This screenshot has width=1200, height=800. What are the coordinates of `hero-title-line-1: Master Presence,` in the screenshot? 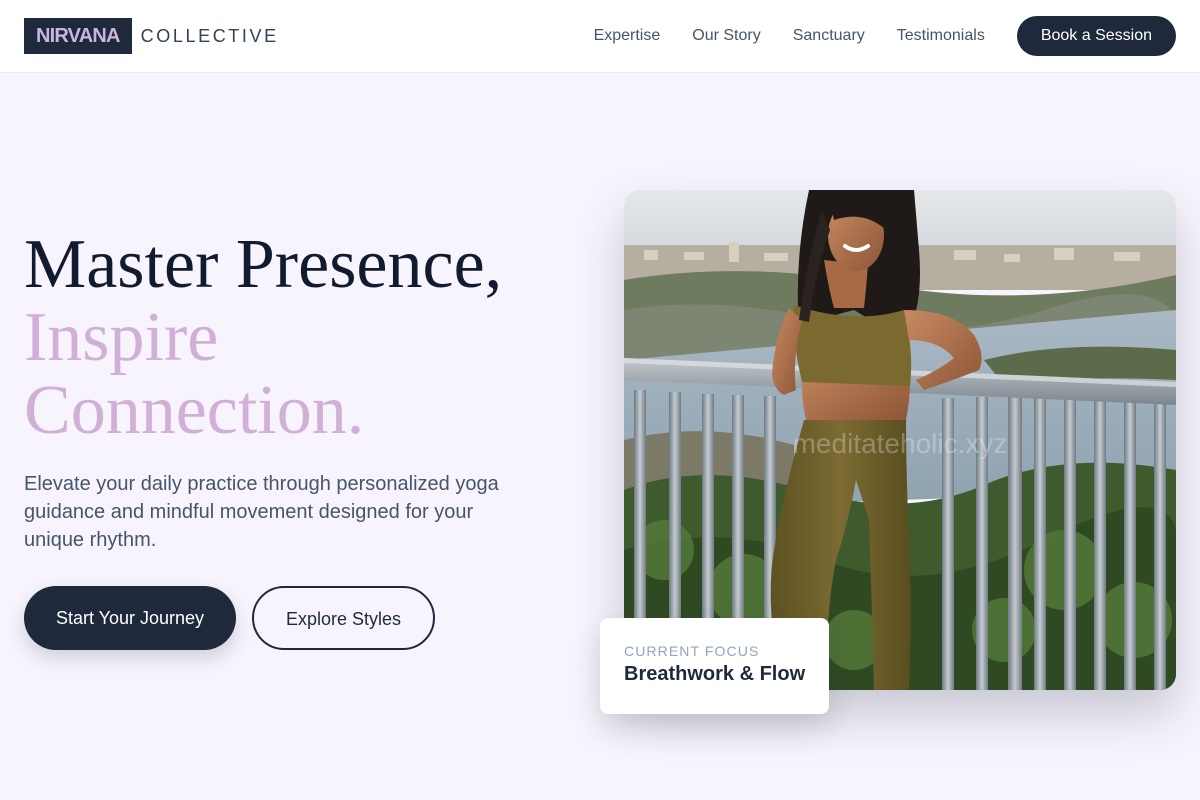 It's located at (263, 264).